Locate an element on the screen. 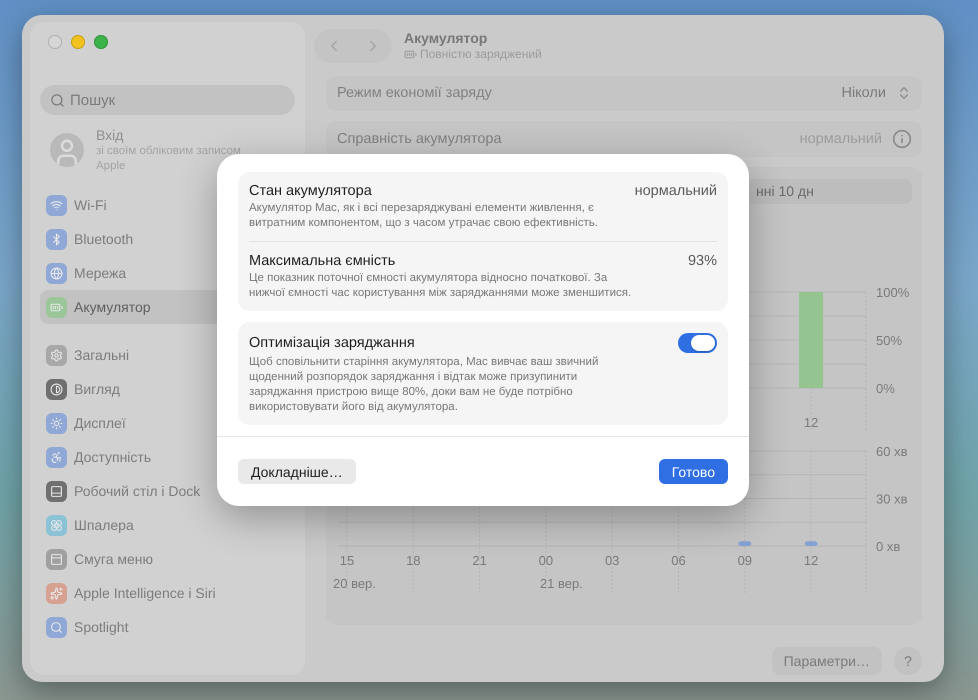 The width and height of the screenshot is (978, 700). sidebar-item: Смуга меню is located at coordinates (167, 559).